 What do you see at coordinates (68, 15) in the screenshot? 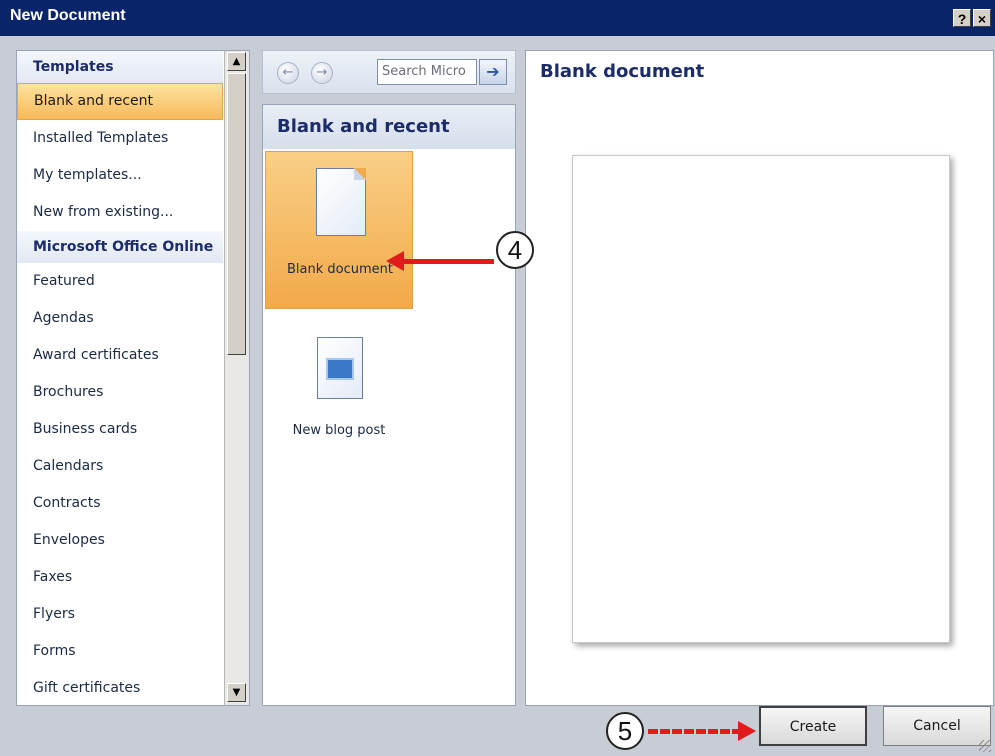
I see `window-title: New Document` at bounding box center [68, 15].